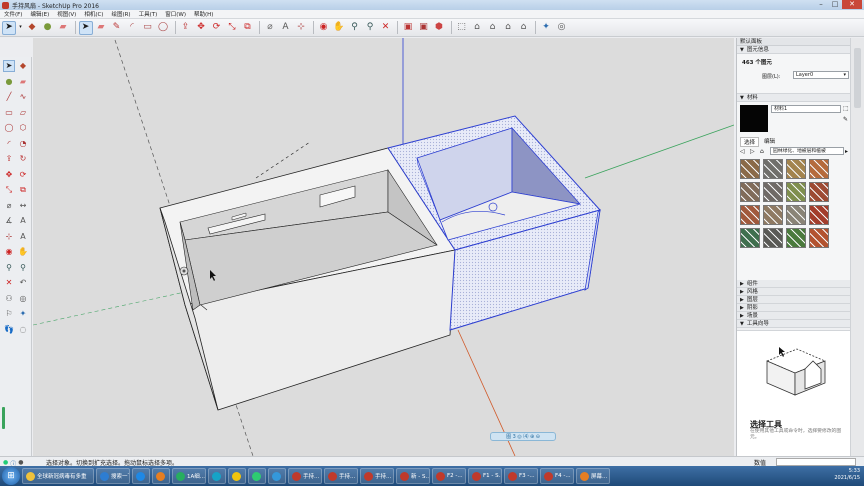  What do you see at coordinates (424, 28) in the screenshot?
I see `extension-warehouse-icon: ▣` at bounding box center [424, 28].